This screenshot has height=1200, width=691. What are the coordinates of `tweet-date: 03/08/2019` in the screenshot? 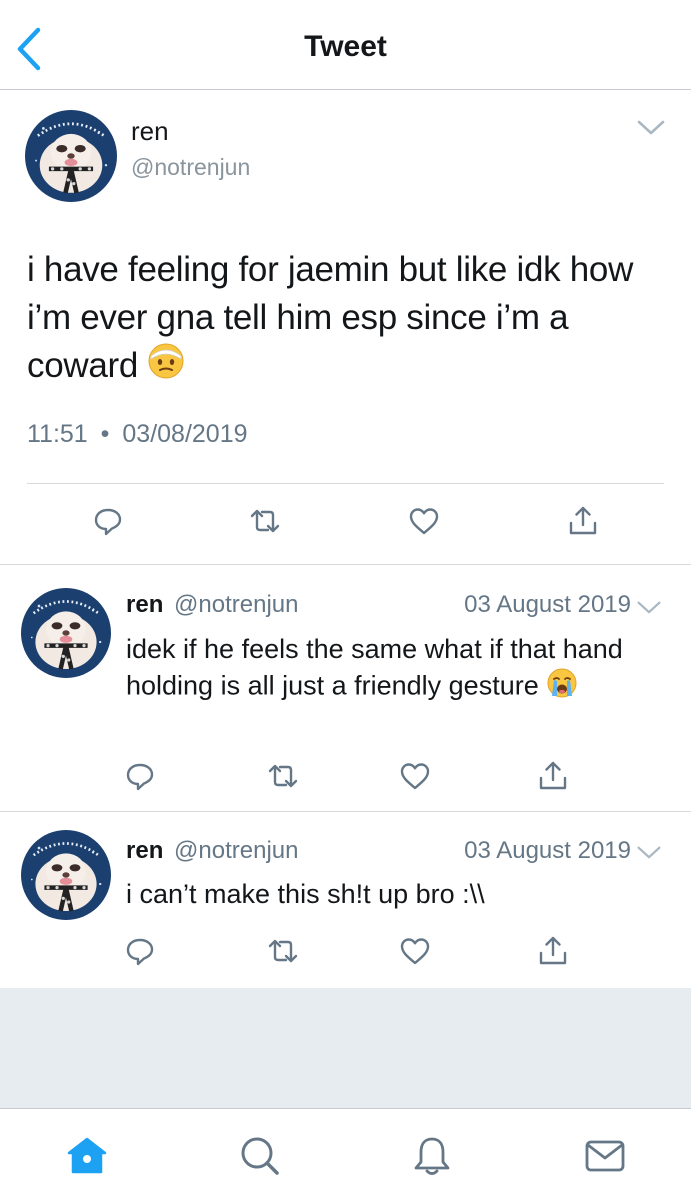 It's located at (185, 434).